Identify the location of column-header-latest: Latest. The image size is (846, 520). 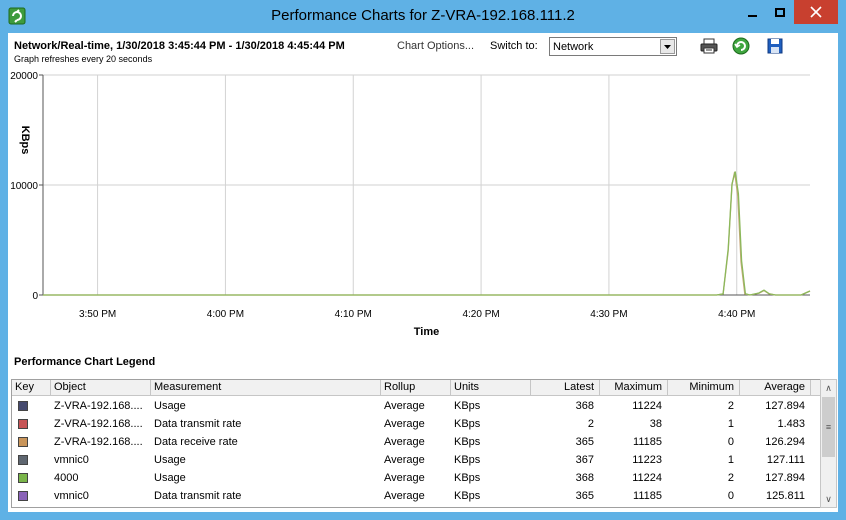
(565, 388).